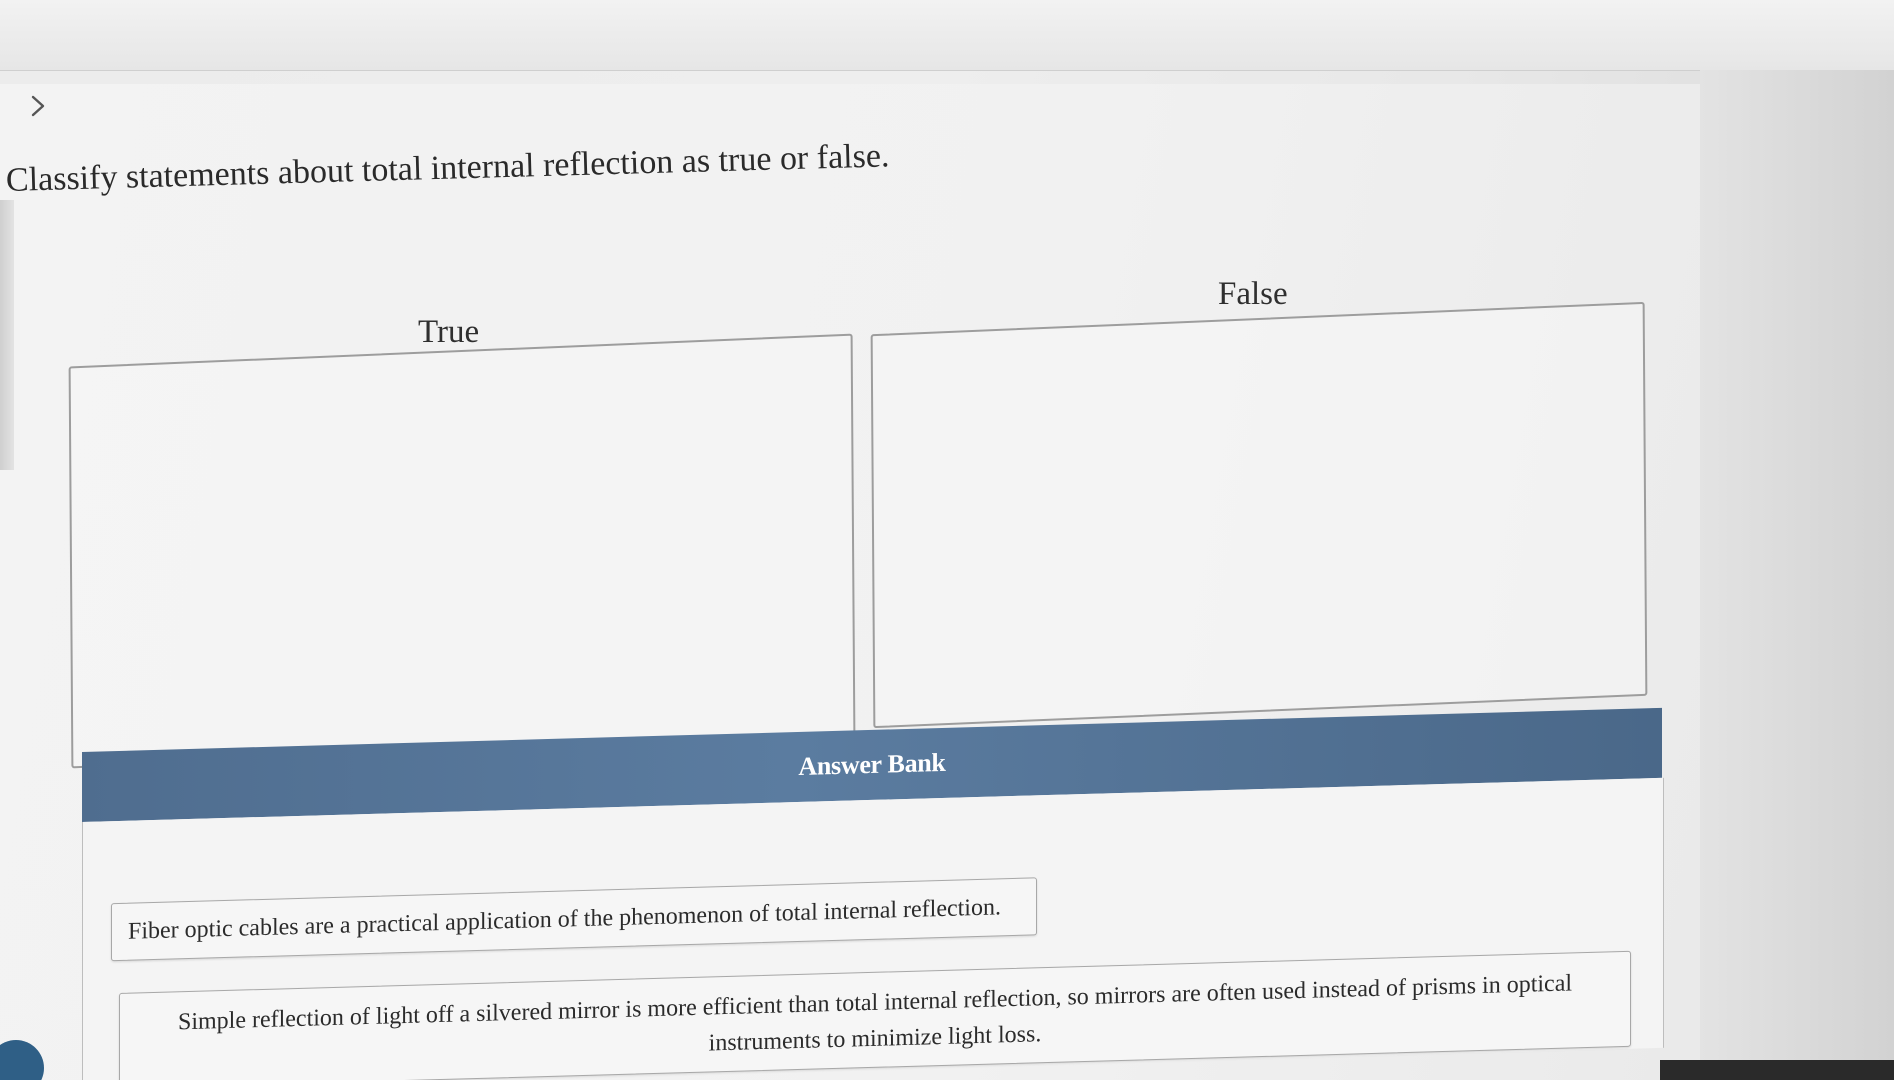 The height and width of the screenshot is (1080, 1894). I want to click on left-edge-strip, so click(7, 335).